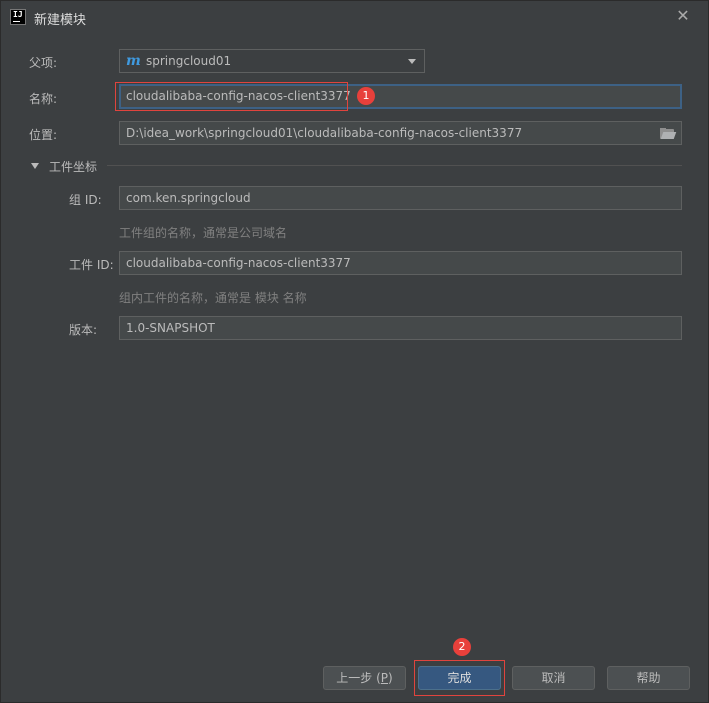 This screenshot has width=709, height=703. What do you see at coordinates (394, 165) in the screenshot?
I see `section-divider` at bounding box center [394, 165].